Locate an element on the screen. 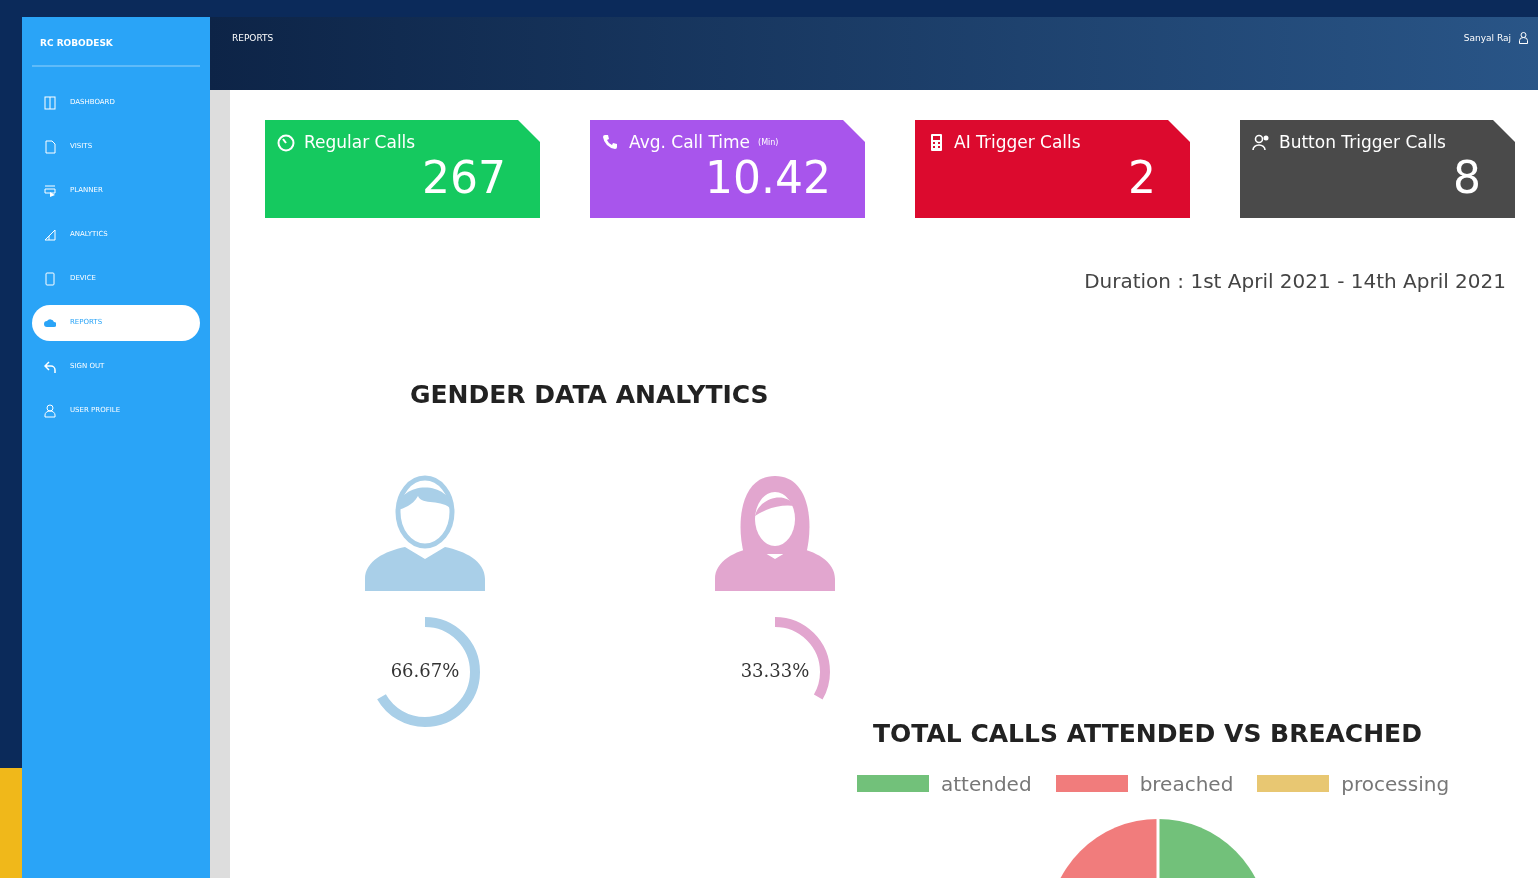 The height and width of the screenshot is (878, 1538). page-title: REPORTS is located at coordinates (253, 38).